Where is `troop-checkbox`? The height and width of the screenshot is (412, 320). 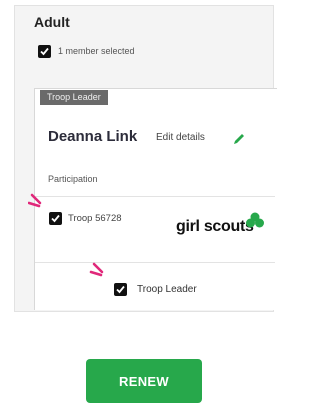 troop-checkbox is located at coordinates (55, 218).